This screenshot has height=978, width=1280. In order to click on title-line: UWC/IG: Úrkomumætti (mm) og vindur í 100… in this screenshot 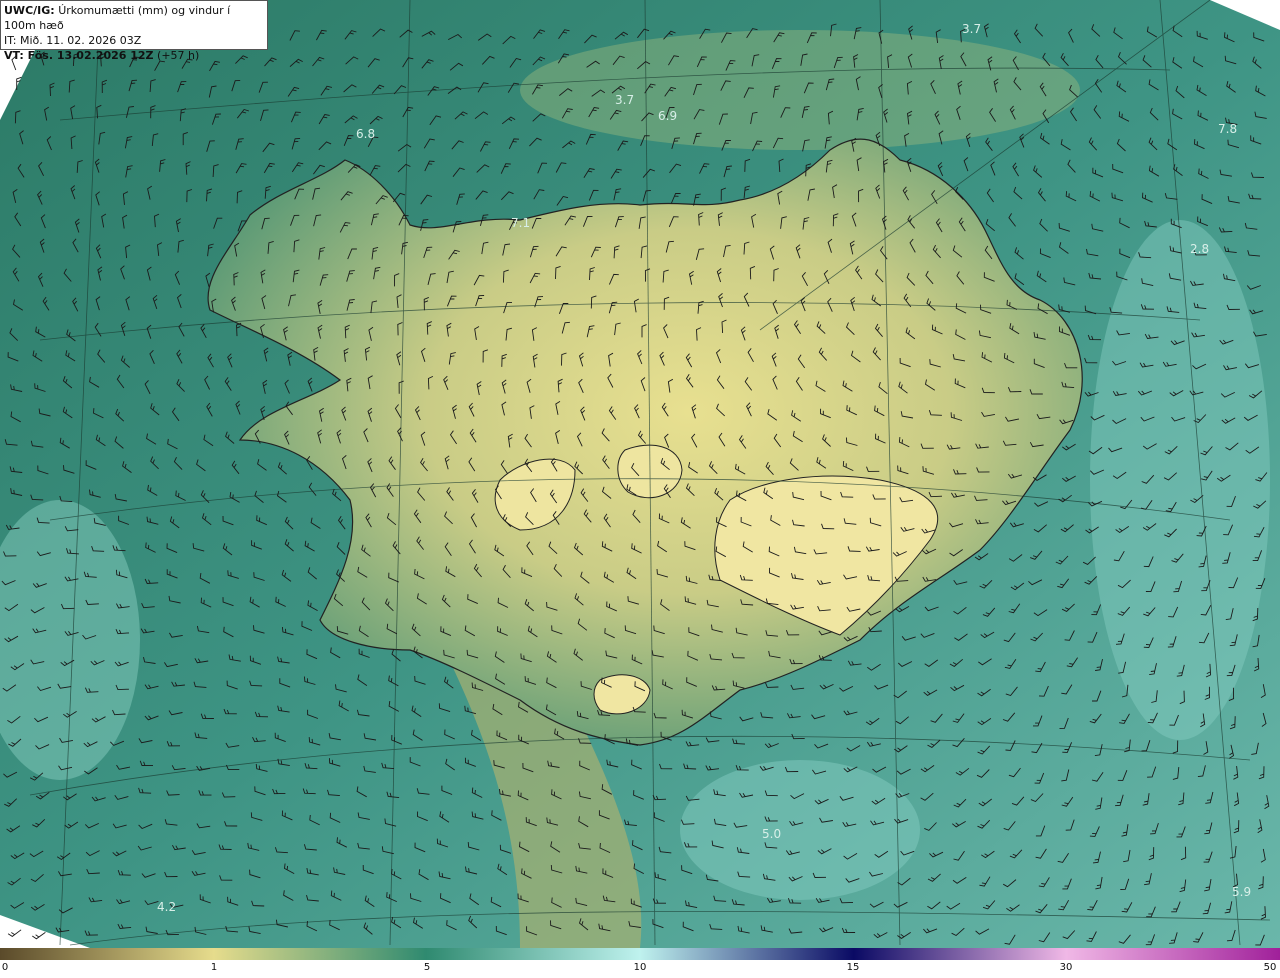, I will do `click(134, 18)`.